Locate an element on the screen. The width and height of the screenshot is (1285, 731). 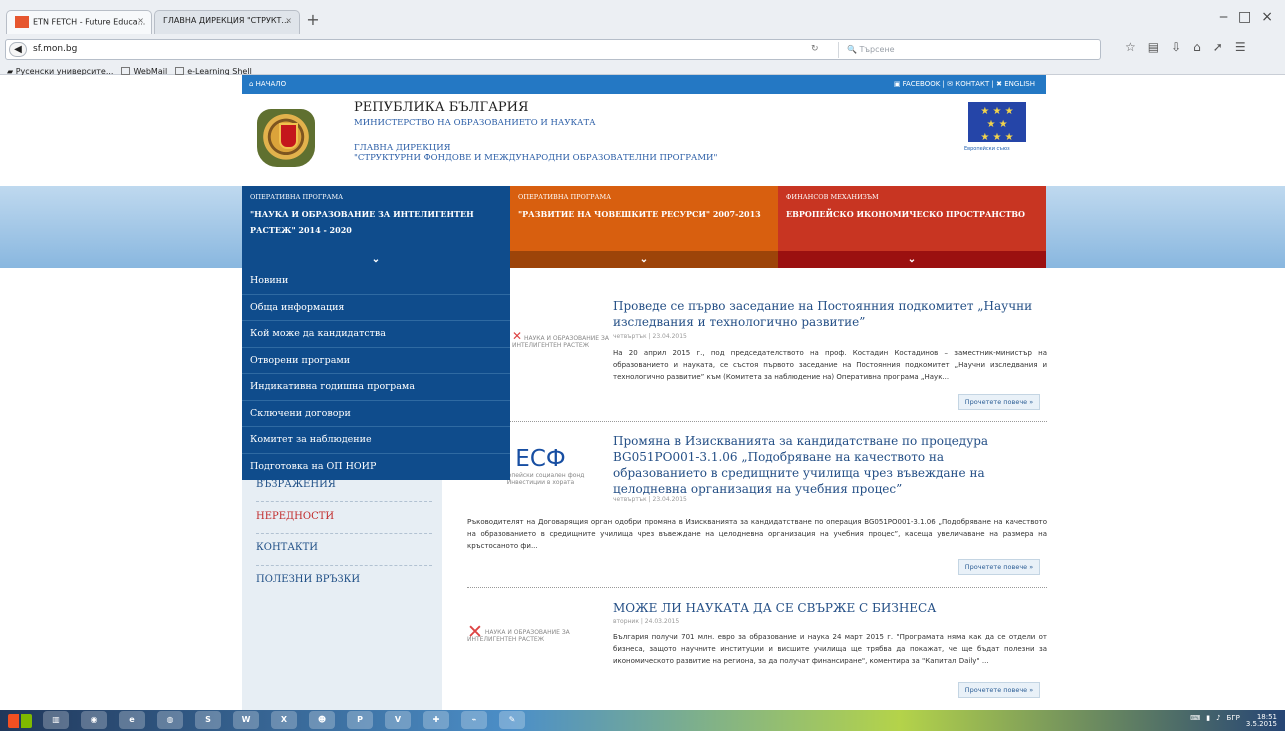
mail-icon: ✉ is located at coordinates (950, 84).